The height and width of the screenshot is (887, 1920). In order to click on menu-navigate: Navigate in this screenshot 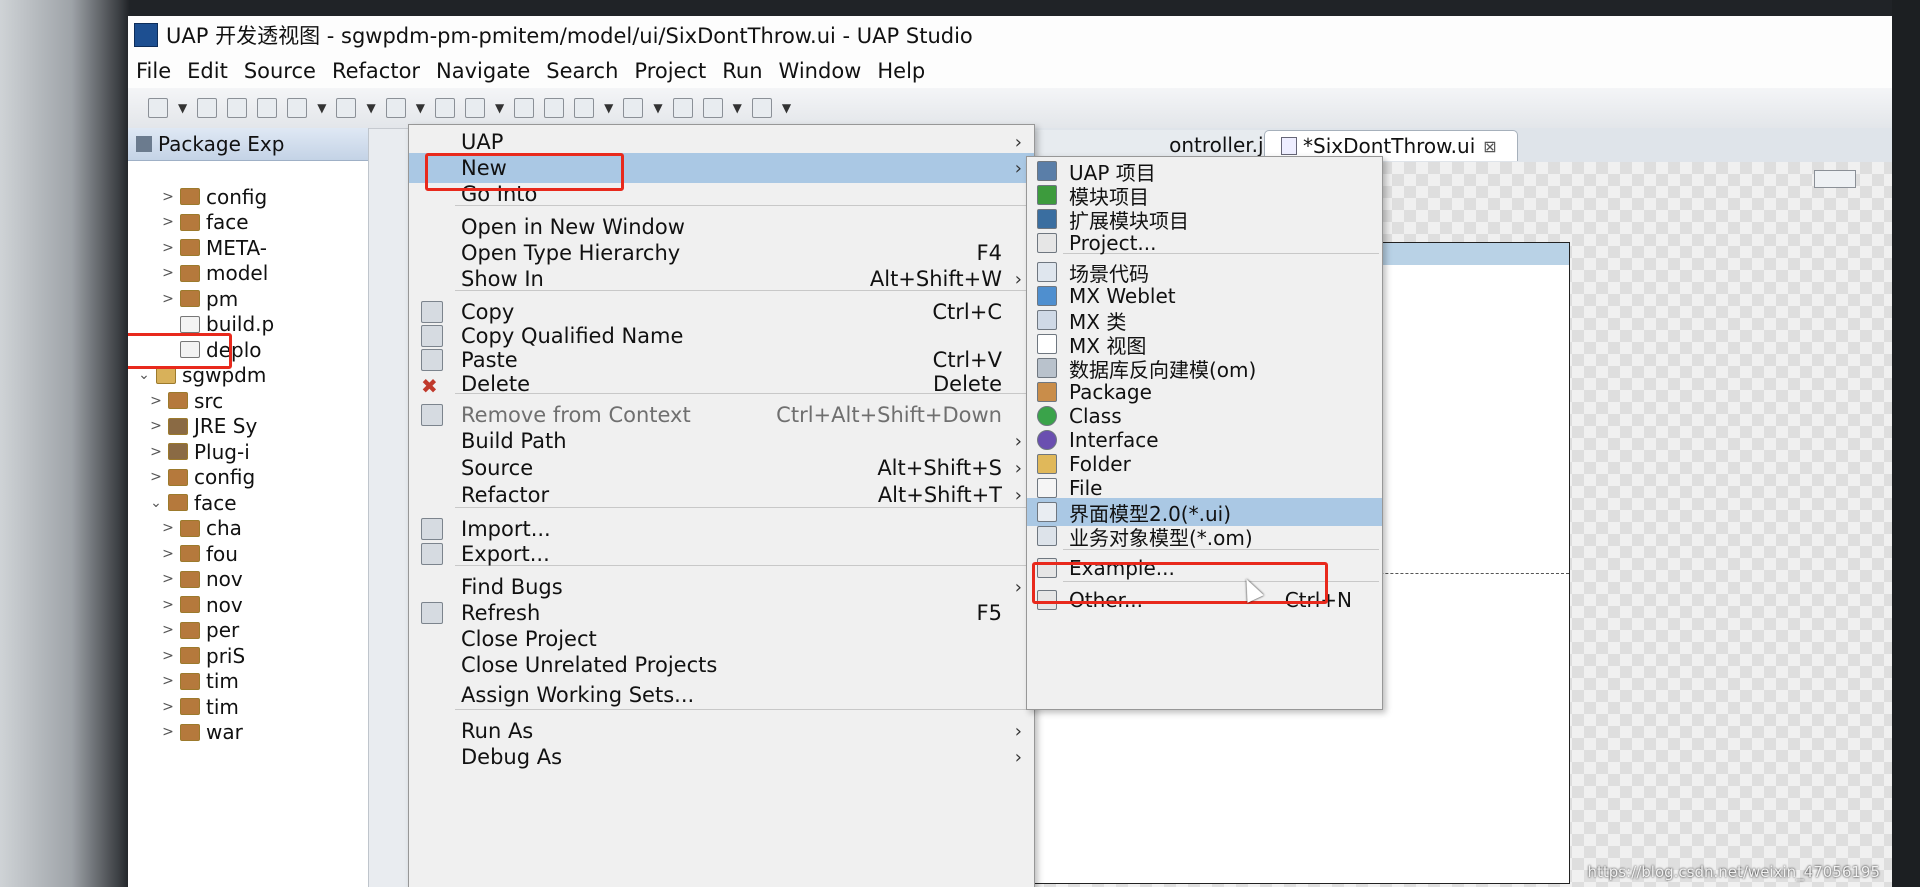, I will do `click(483, 71)`.